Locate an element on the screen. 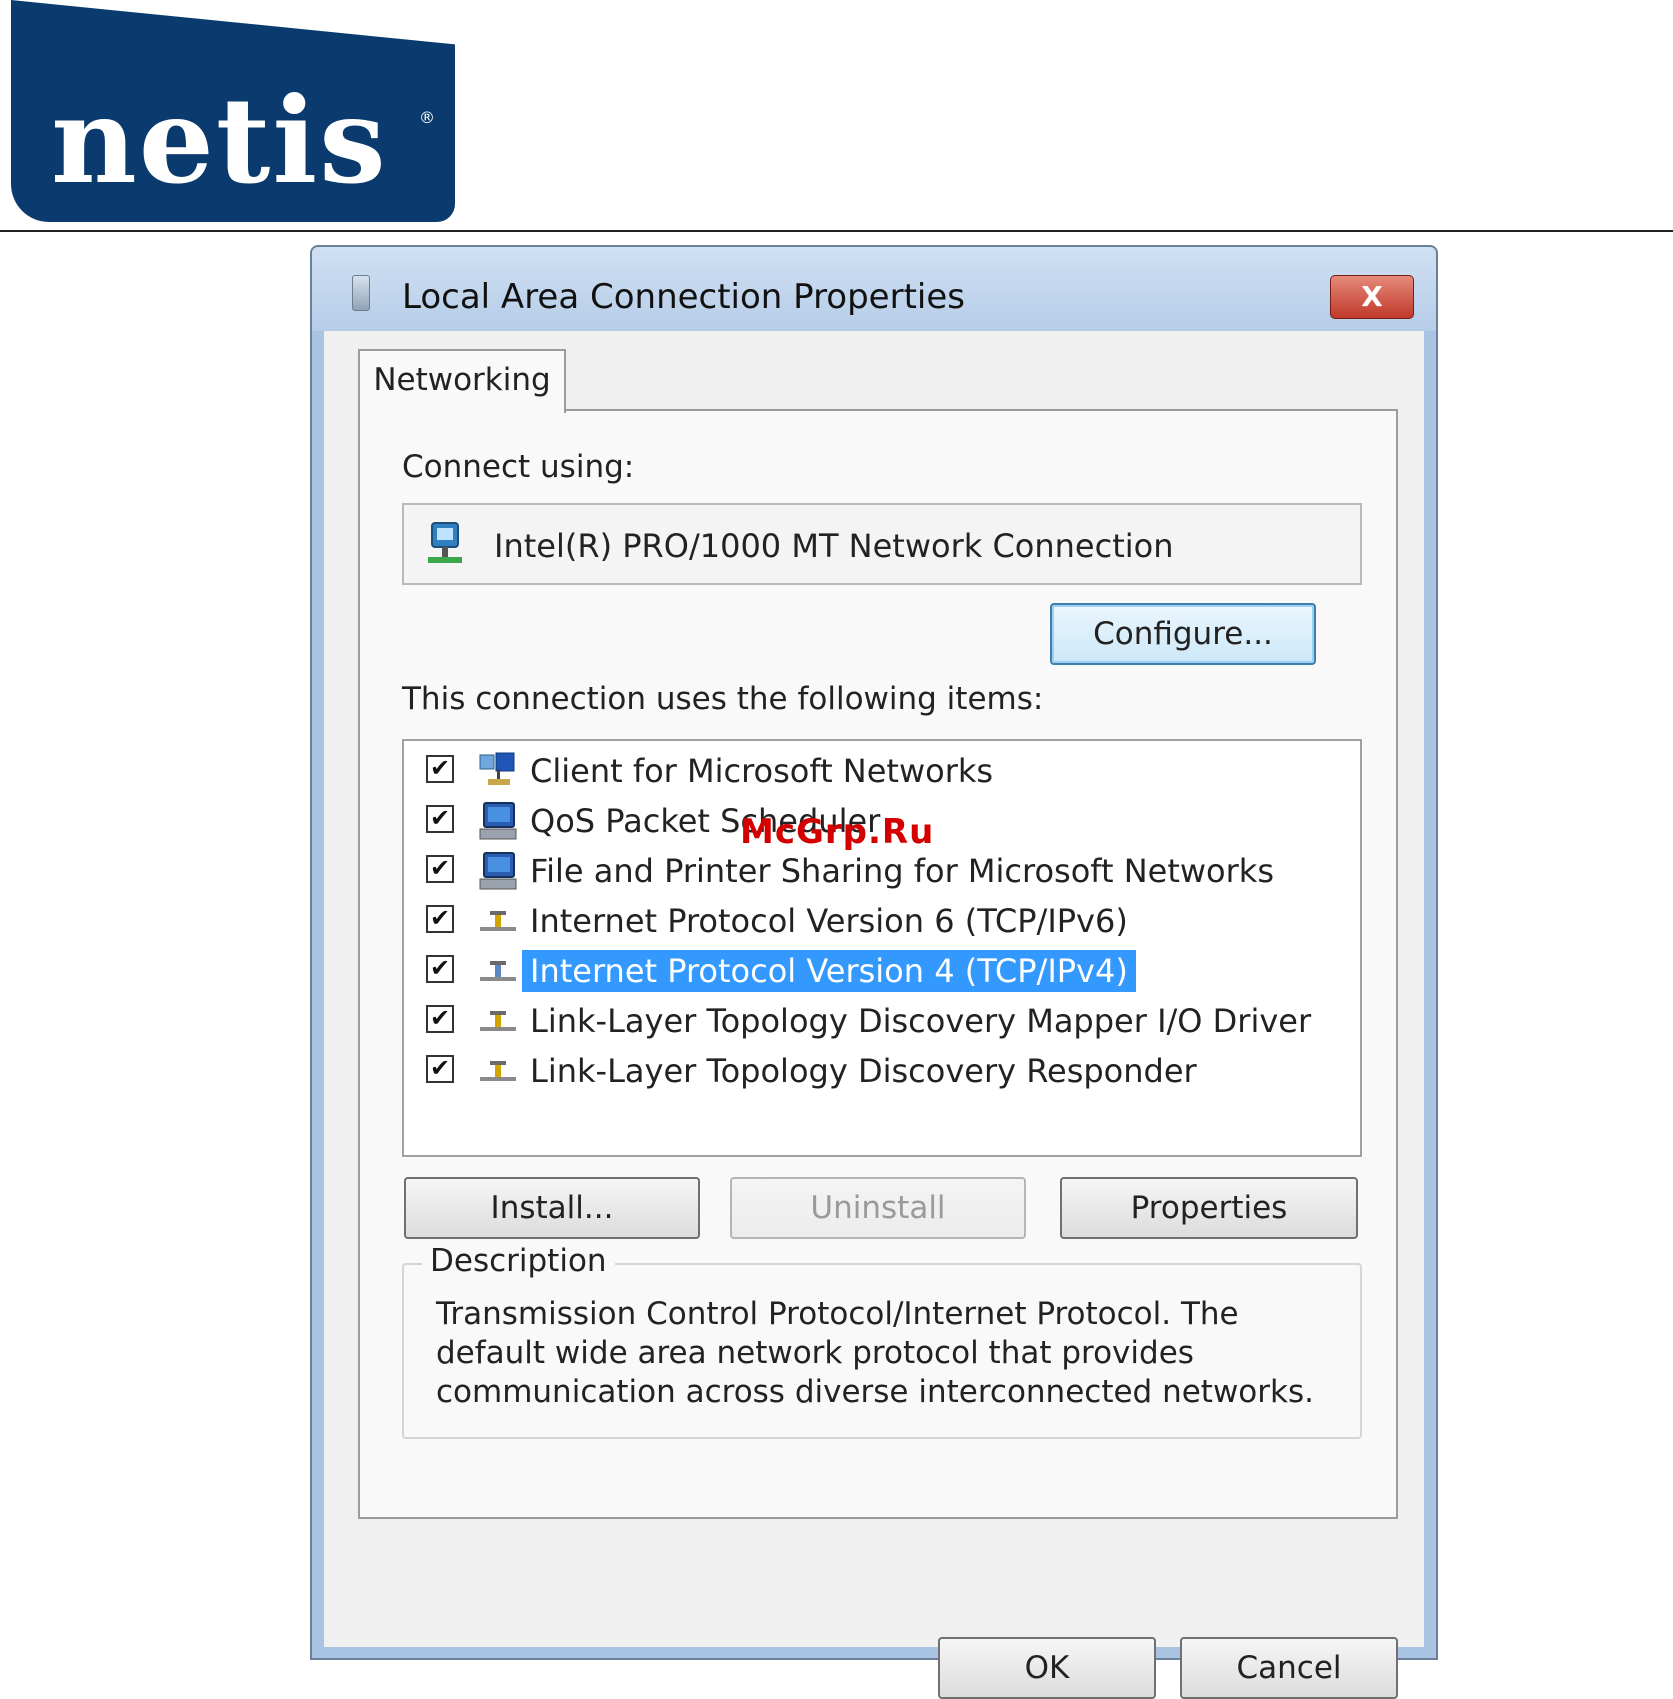  network-adapter-icon is located at coordinates (445, 542).